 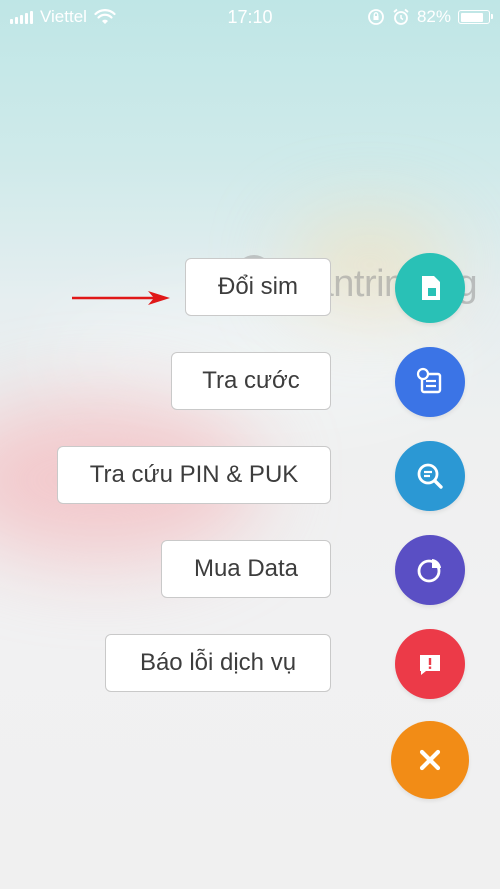 I want to click on sim-card-icon, so click(x=431, y=288).